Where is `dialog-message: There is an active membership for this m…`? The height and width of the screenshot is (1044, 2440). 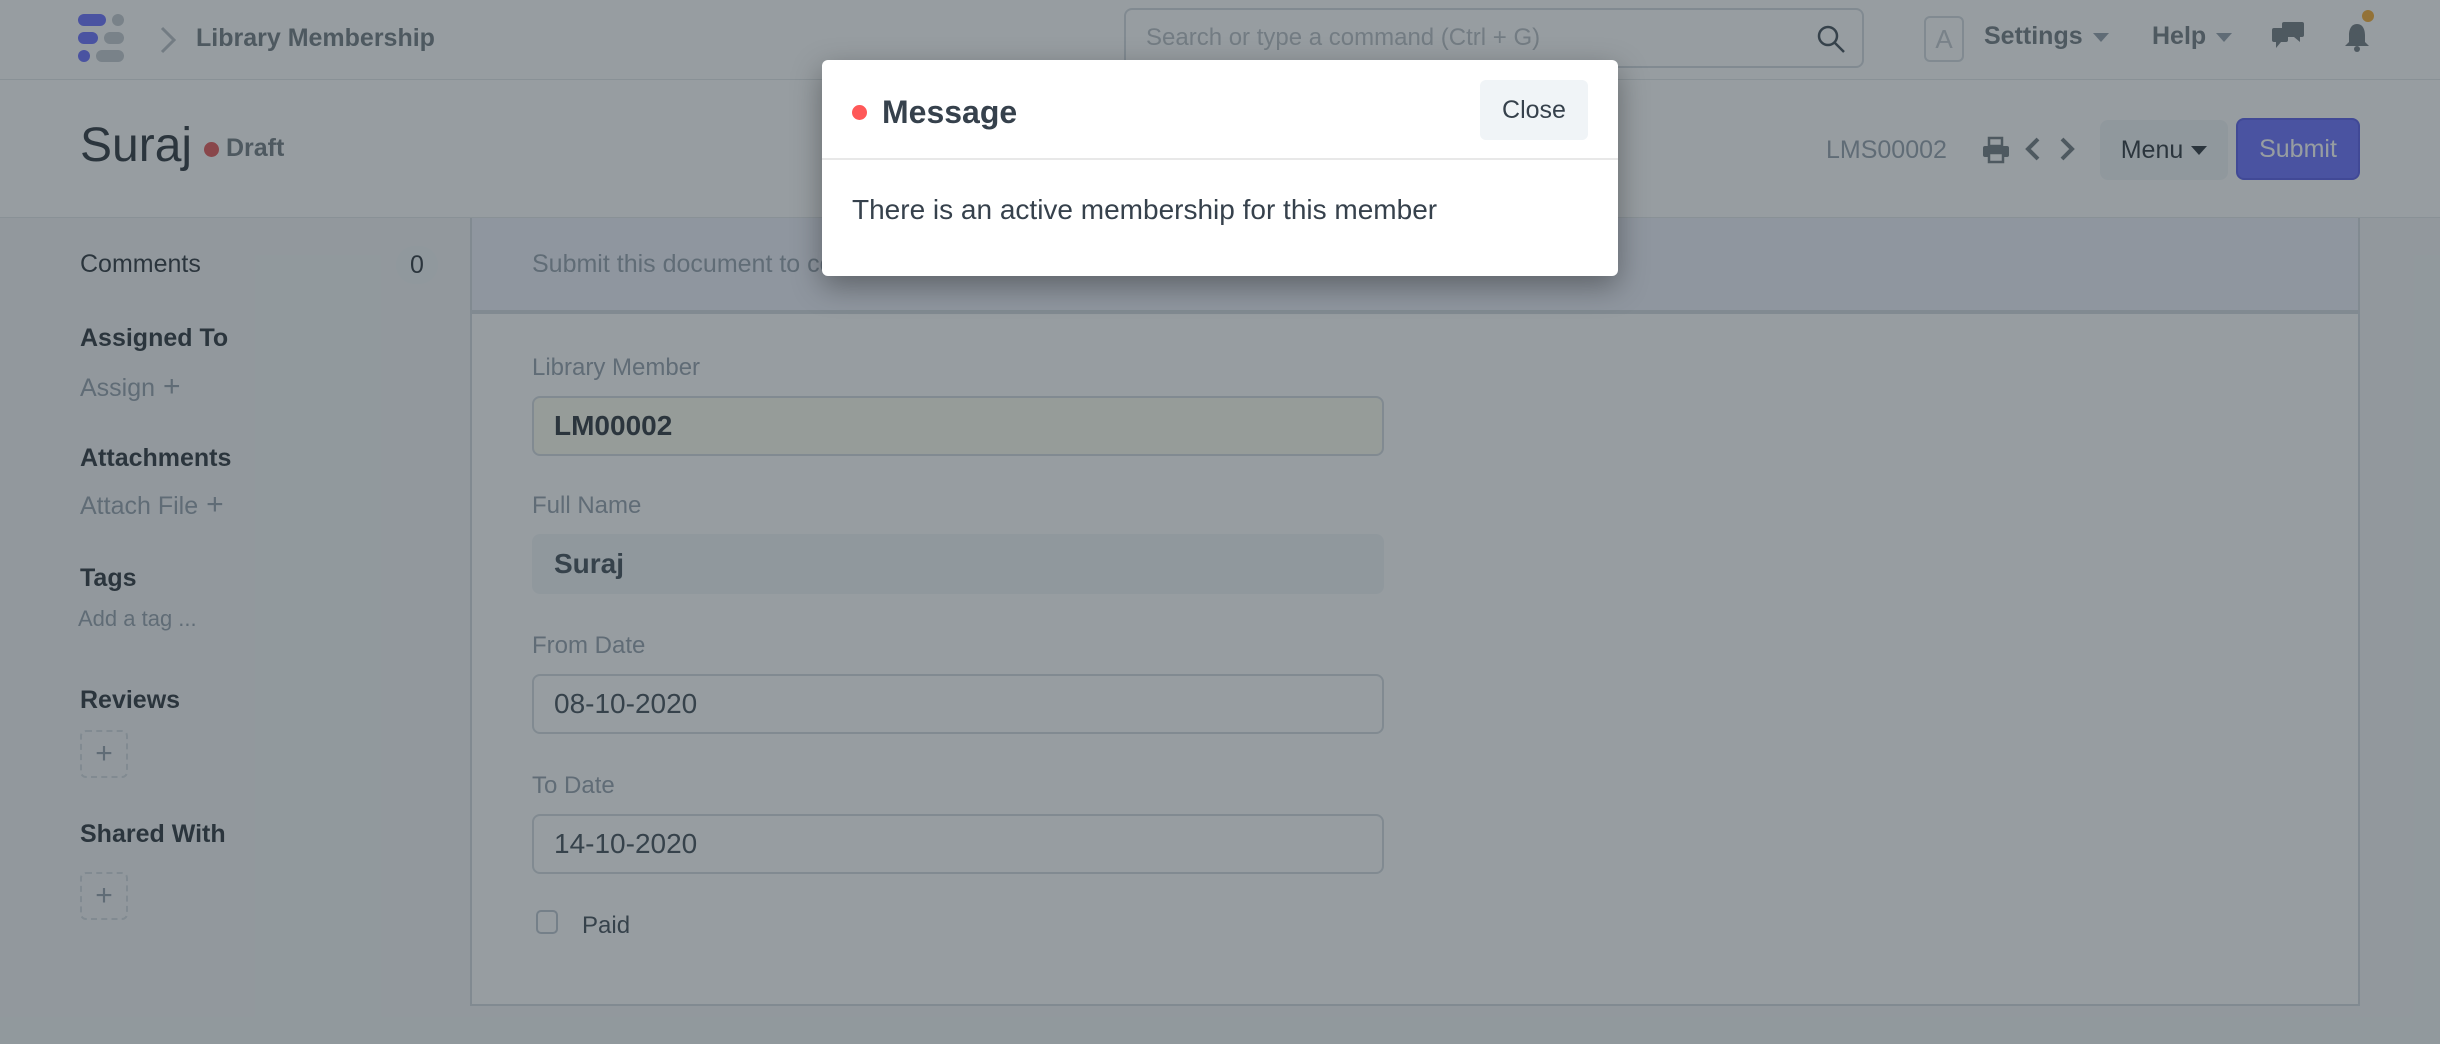 dialog-message: There is an active membership for this m… is located at coordinates (1145, 209).